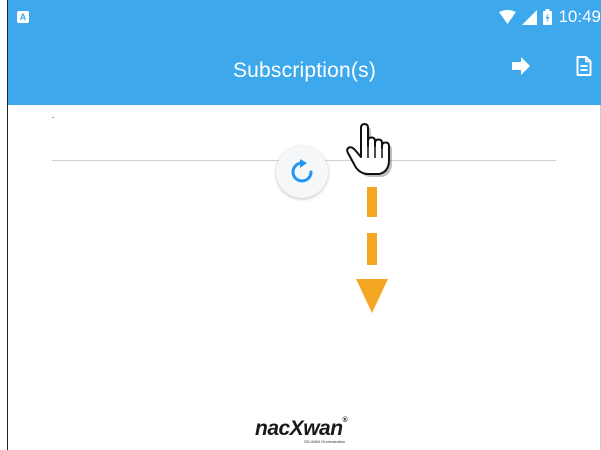 The width and height of the screenshot is (601, 450). I want to click on brand-logo: nacXwan® SD-WAN Orchestration, so click(315, 431).